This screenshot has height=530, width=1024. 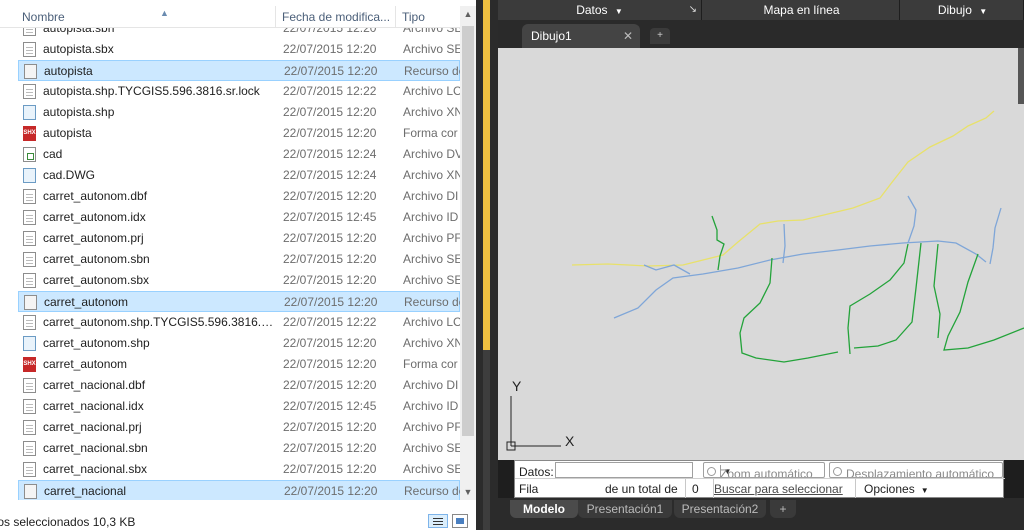 I want to click on scroll-up-icon: ▲, so click(x=468, y=14).